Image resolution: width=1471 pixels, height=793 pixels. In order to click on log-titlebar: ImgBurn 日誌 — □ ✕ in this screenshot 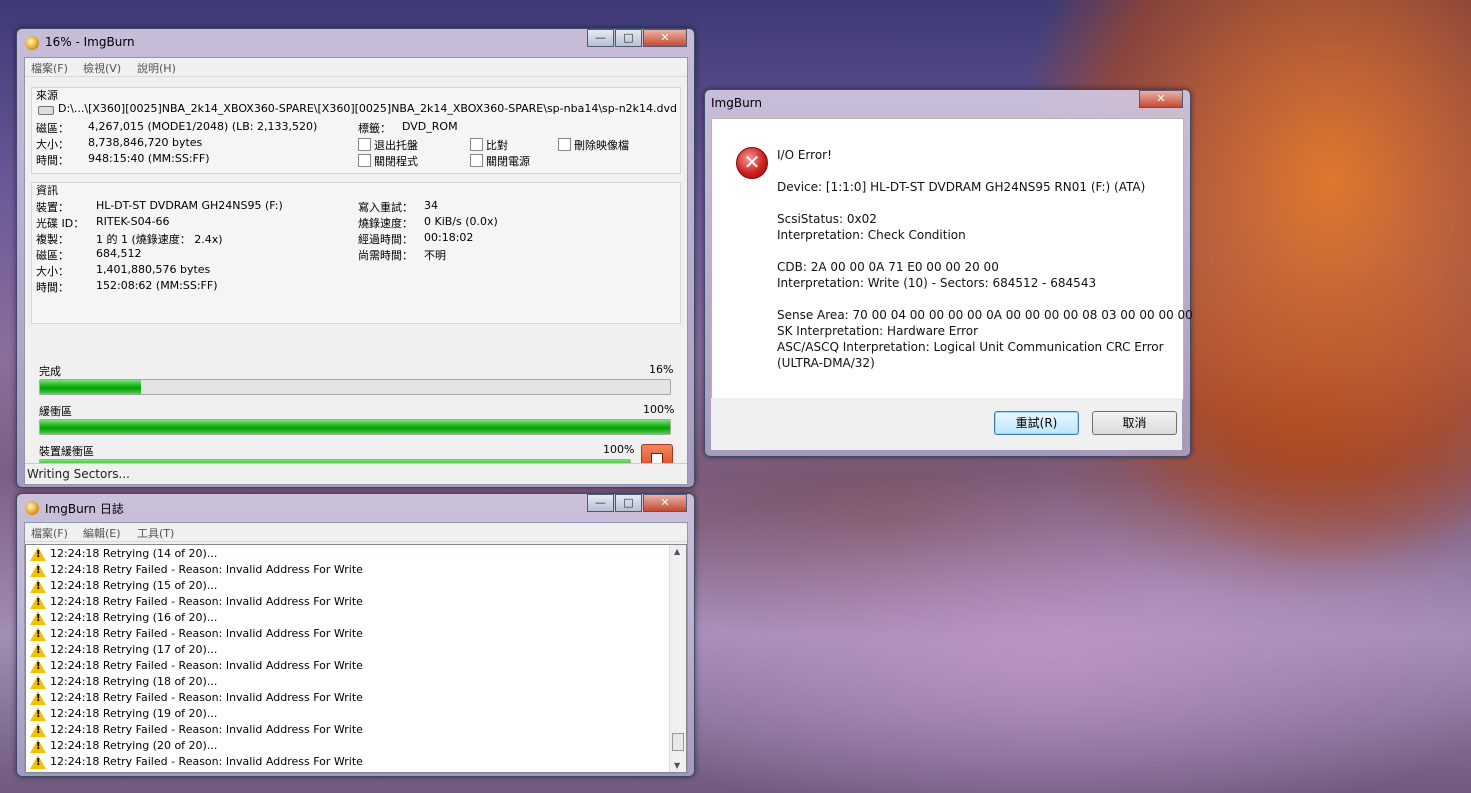, I will do `click(355, 507)`.